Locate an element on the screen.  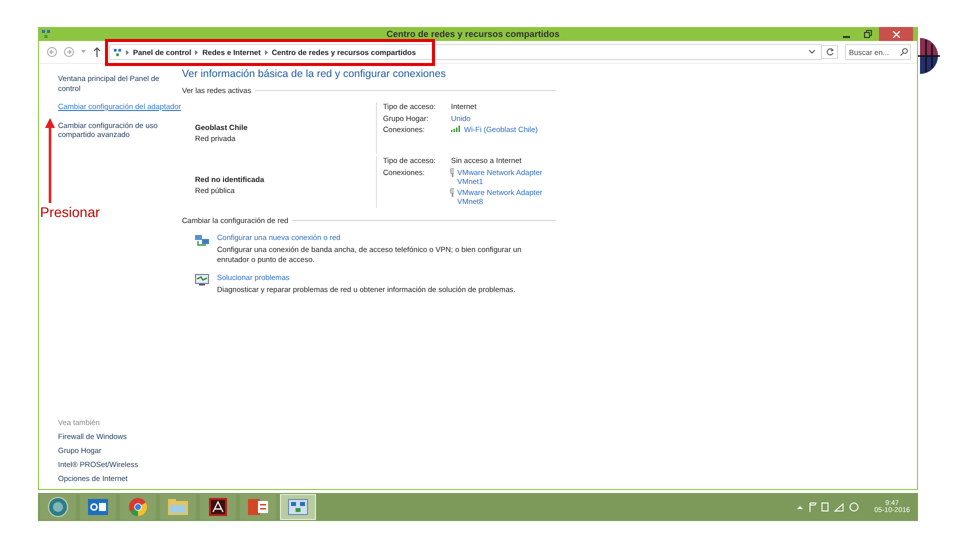
network-setup-icon is located at coordinates (202, 240).